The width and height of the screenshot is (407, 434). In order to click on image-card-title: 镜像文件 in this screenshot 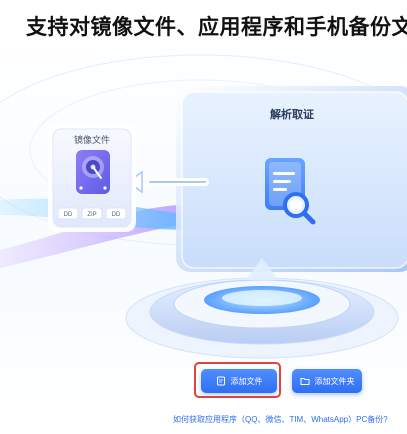, I will do `click(92, 139)`.